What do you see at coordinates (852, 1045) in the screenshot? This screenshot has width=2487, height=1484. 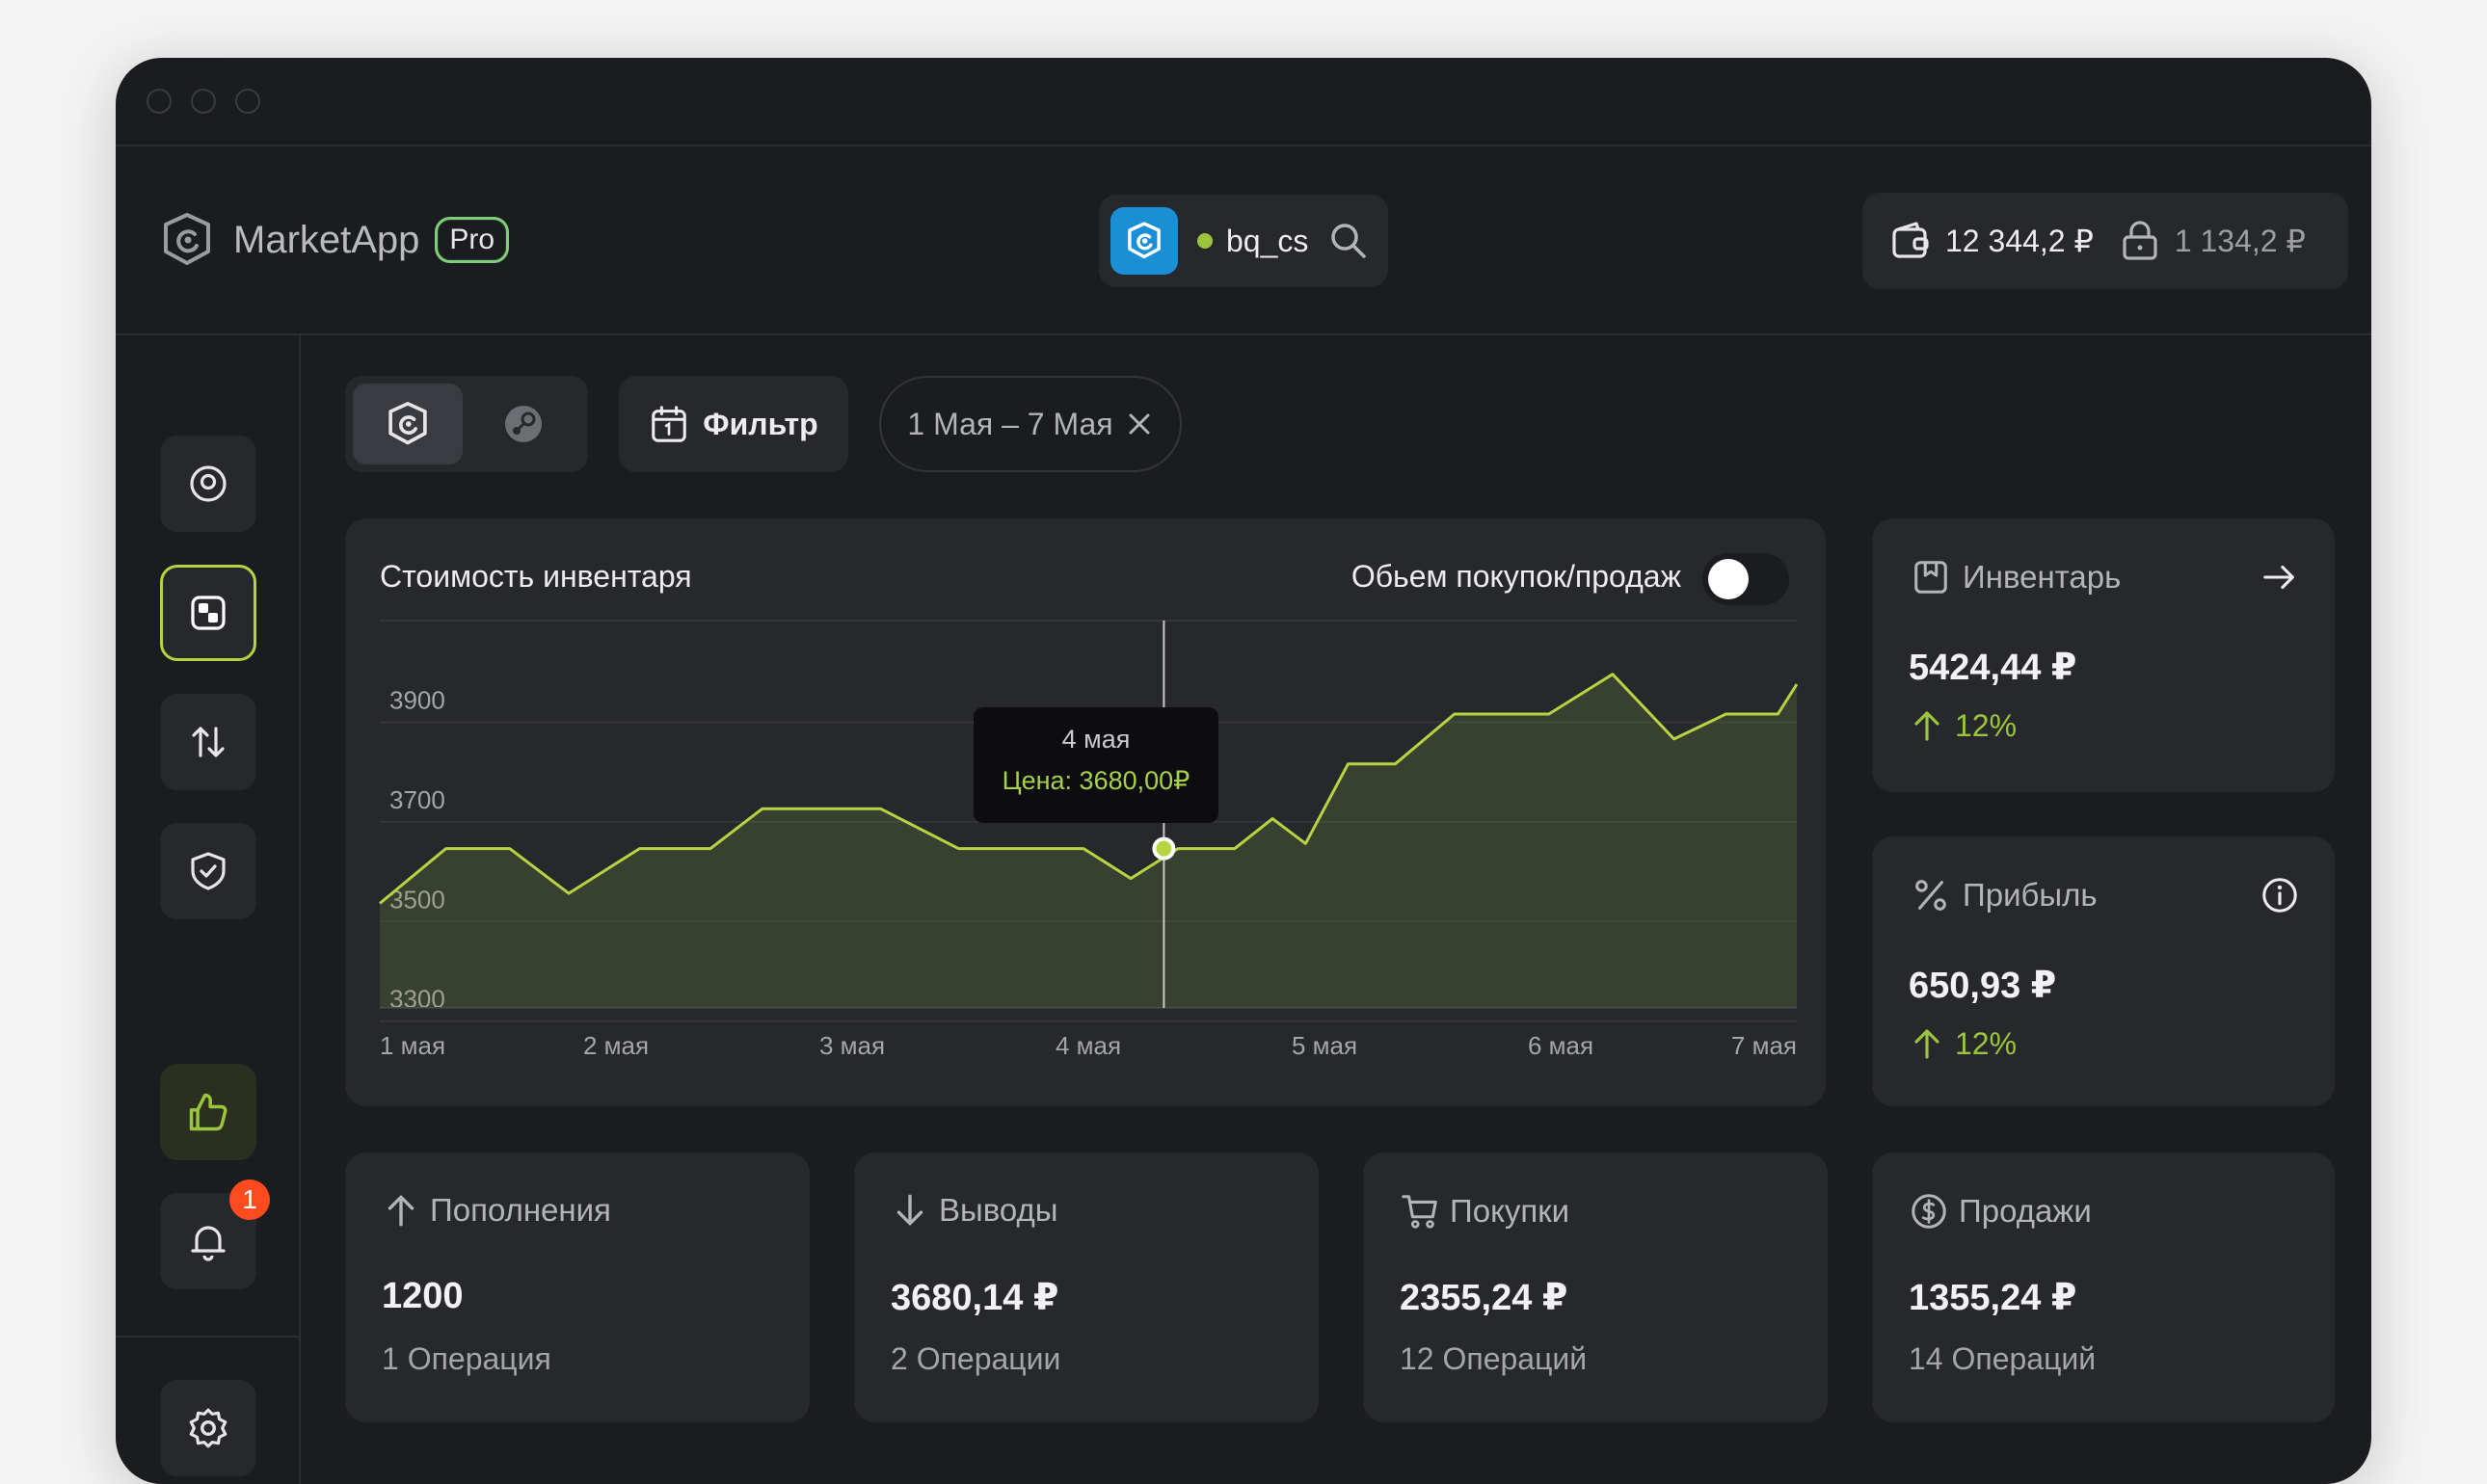 I see `x-tick-label: 3 мая` at bounding box center [852, 1045].